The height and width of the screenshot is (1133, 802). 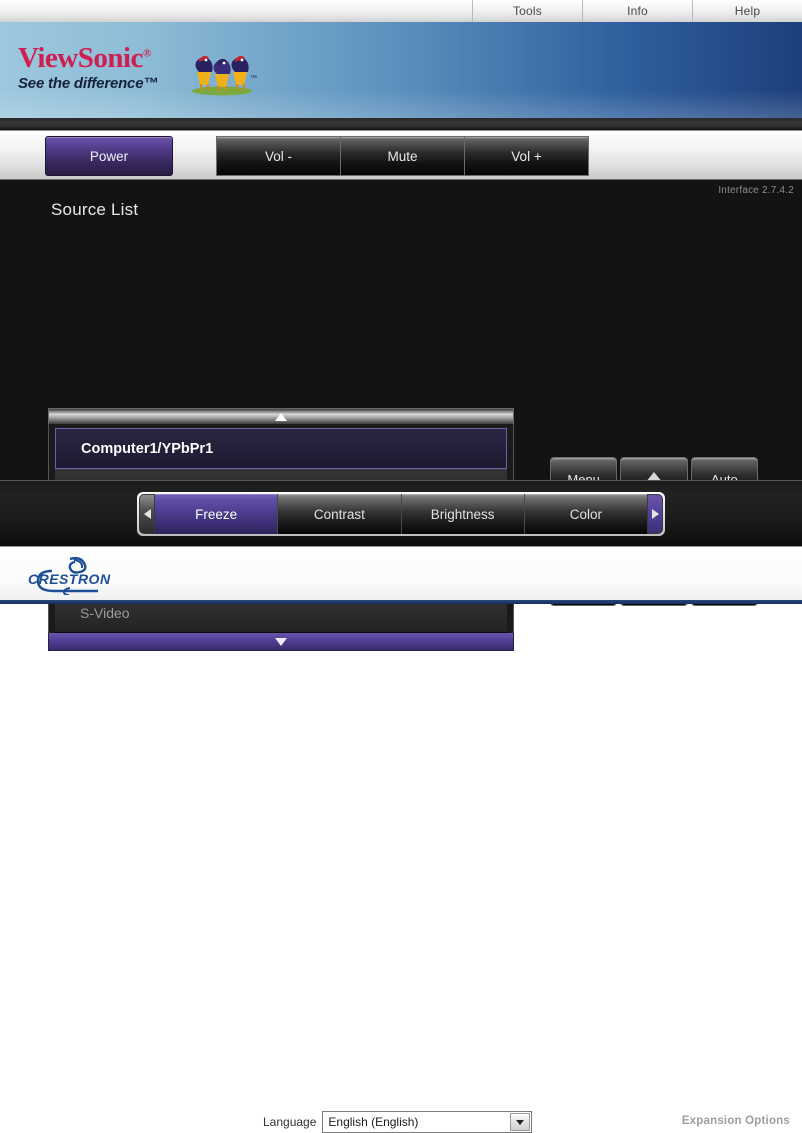 What do you see at coordinates (373, 1122) in the screenshot?
I see `language-select-value: English (English)` at bounding box center [373, 1122].